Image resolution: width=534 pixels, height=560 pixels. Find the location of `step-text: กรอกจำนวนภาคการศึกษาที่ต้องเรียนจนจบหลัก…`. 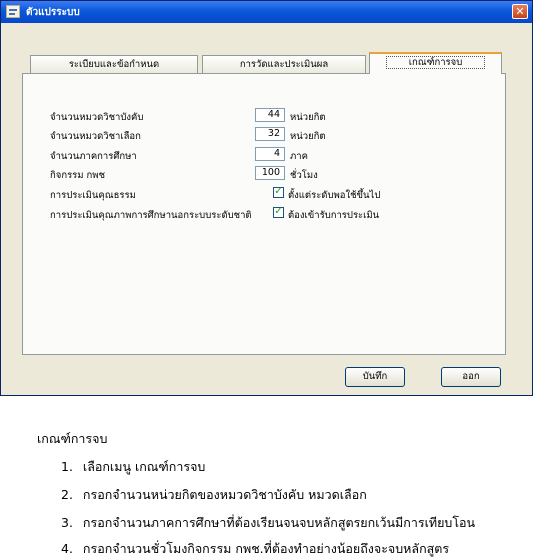

step-text: กรอกจำนวนภาคการศึกษาที่ต้องเรียนจนจบหลัก… is located at coordinates (279, 522).